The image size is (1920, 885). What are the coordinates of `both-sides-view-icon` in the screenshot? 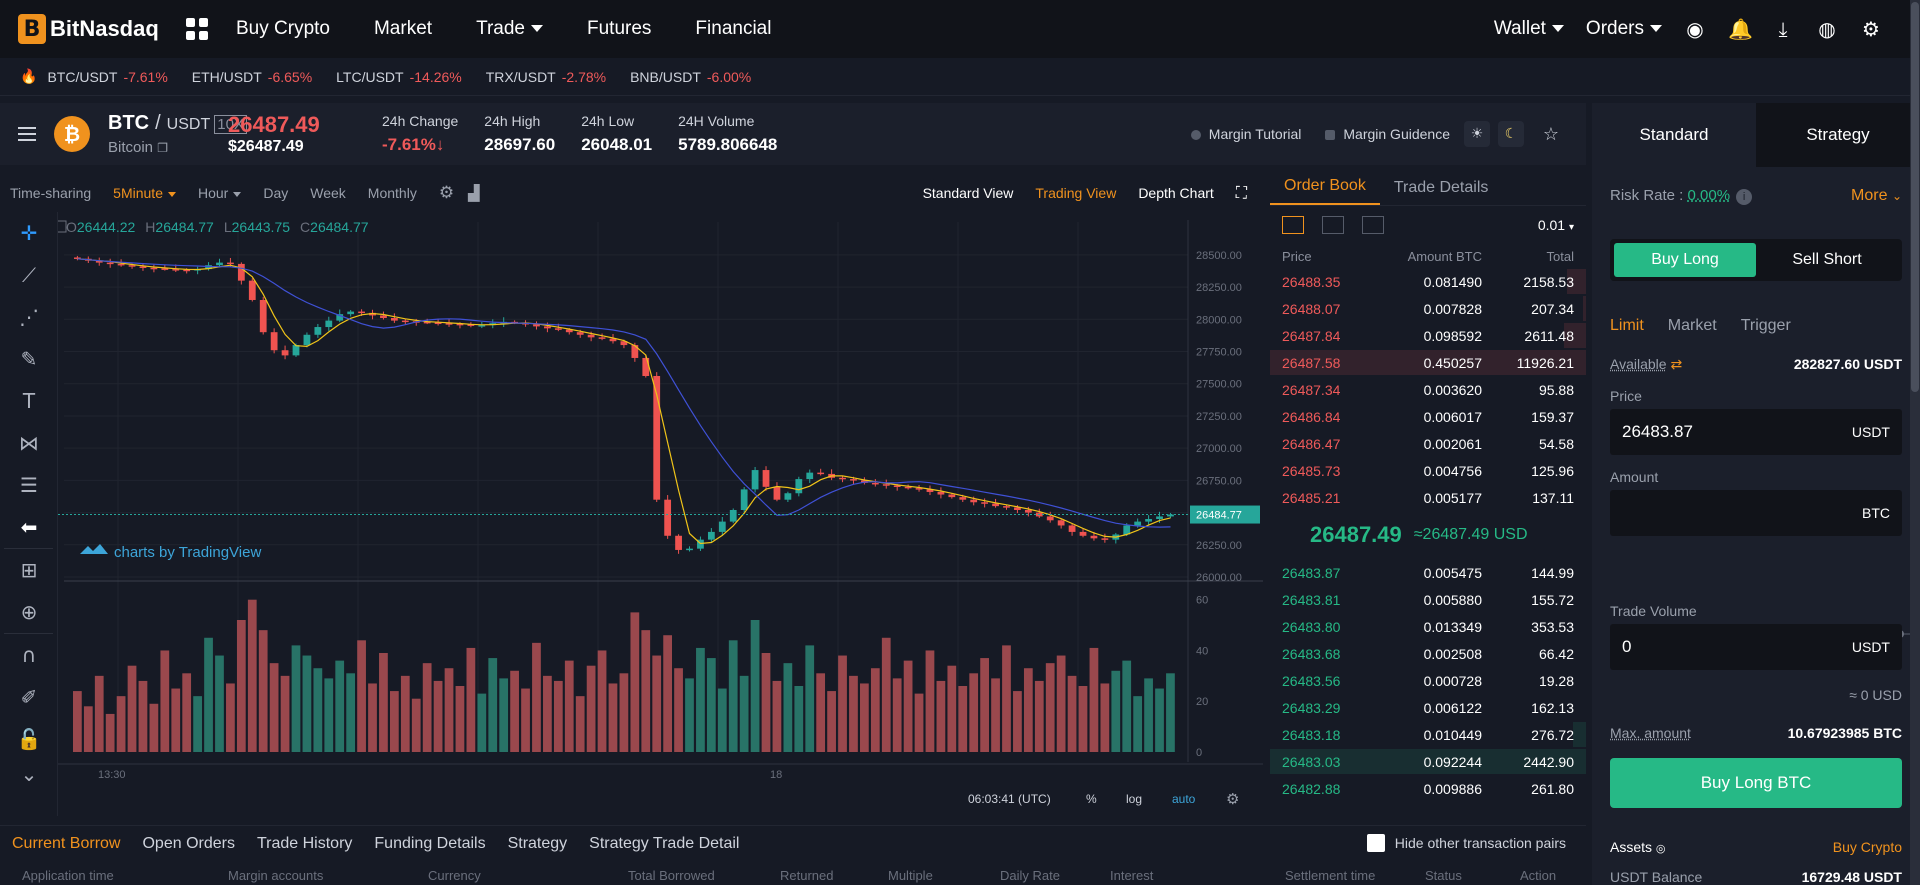 It's located at (1293, 225).